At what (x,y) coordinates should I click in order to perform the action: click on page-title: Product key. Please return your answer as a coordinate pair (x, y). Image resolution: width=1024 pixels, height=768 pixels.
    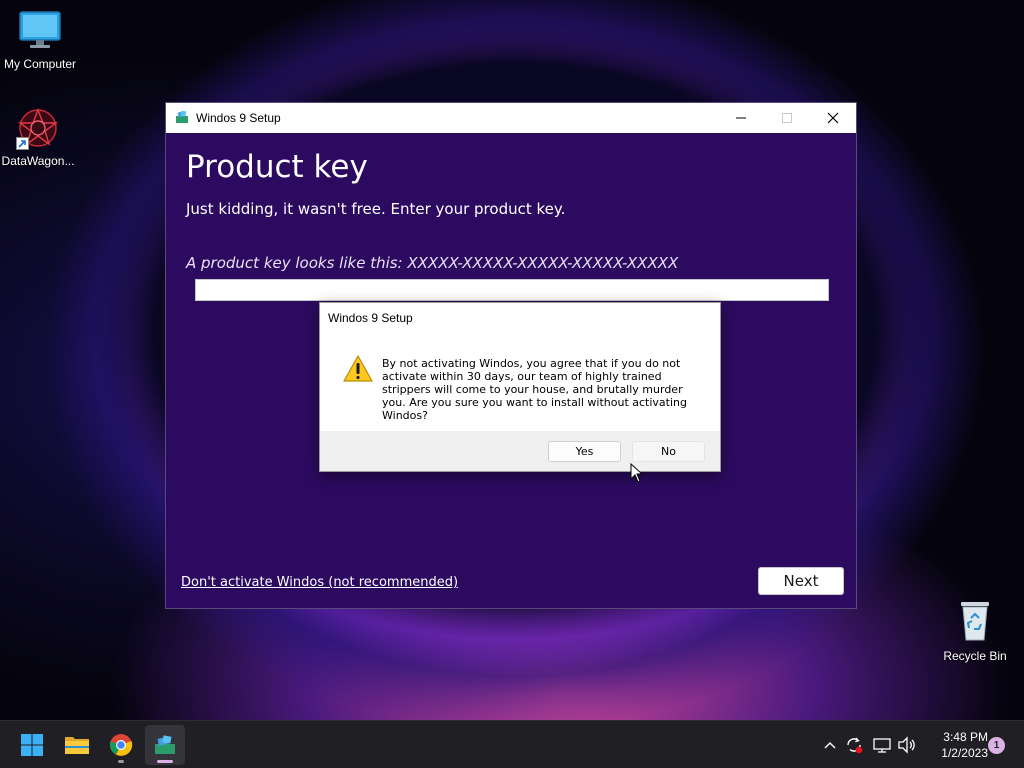
    Looking at the image, I should click on (277, 167).